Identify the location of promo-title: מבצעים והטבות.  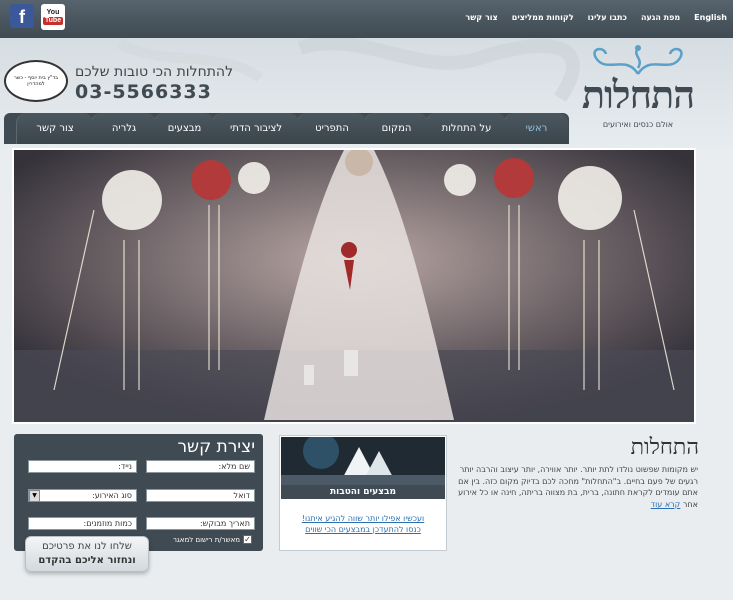
(363, 492).